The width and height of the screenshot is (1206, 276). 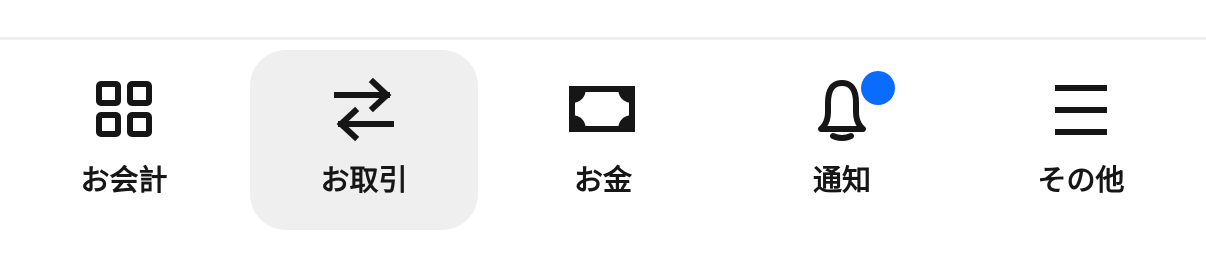 I want to click on tab-checkout: お会計, so click(x=124, y=140).